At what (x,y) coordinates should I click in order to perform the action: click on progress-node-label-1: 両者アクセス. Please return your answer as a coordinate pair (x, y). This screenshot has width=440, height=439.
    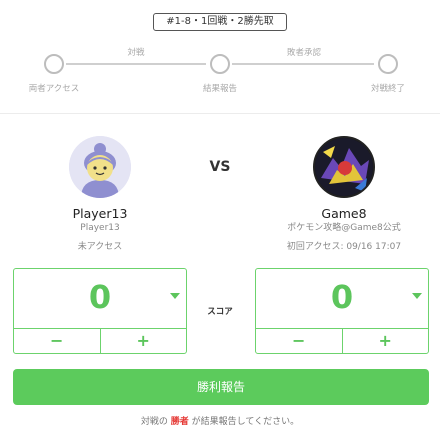
    Looking at the image, I should click on (54, 89).